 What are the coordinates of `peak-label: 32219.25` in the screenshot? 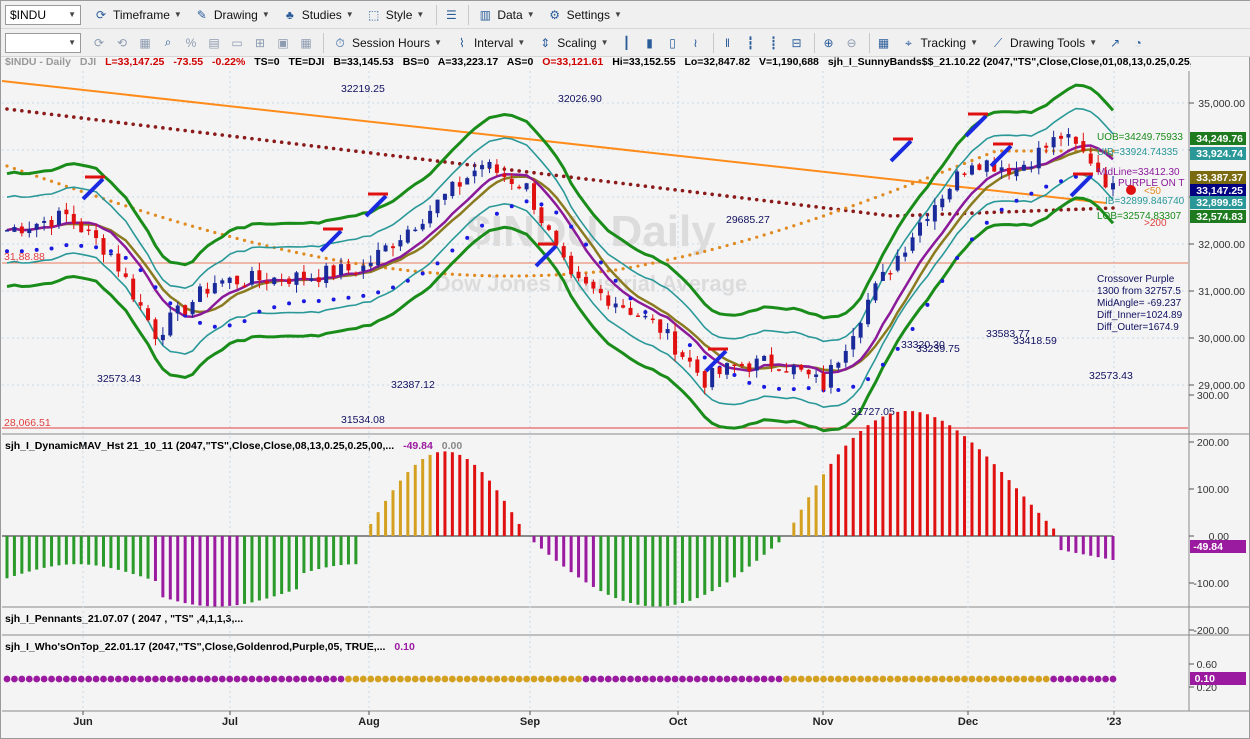 It's located at (363, 89).